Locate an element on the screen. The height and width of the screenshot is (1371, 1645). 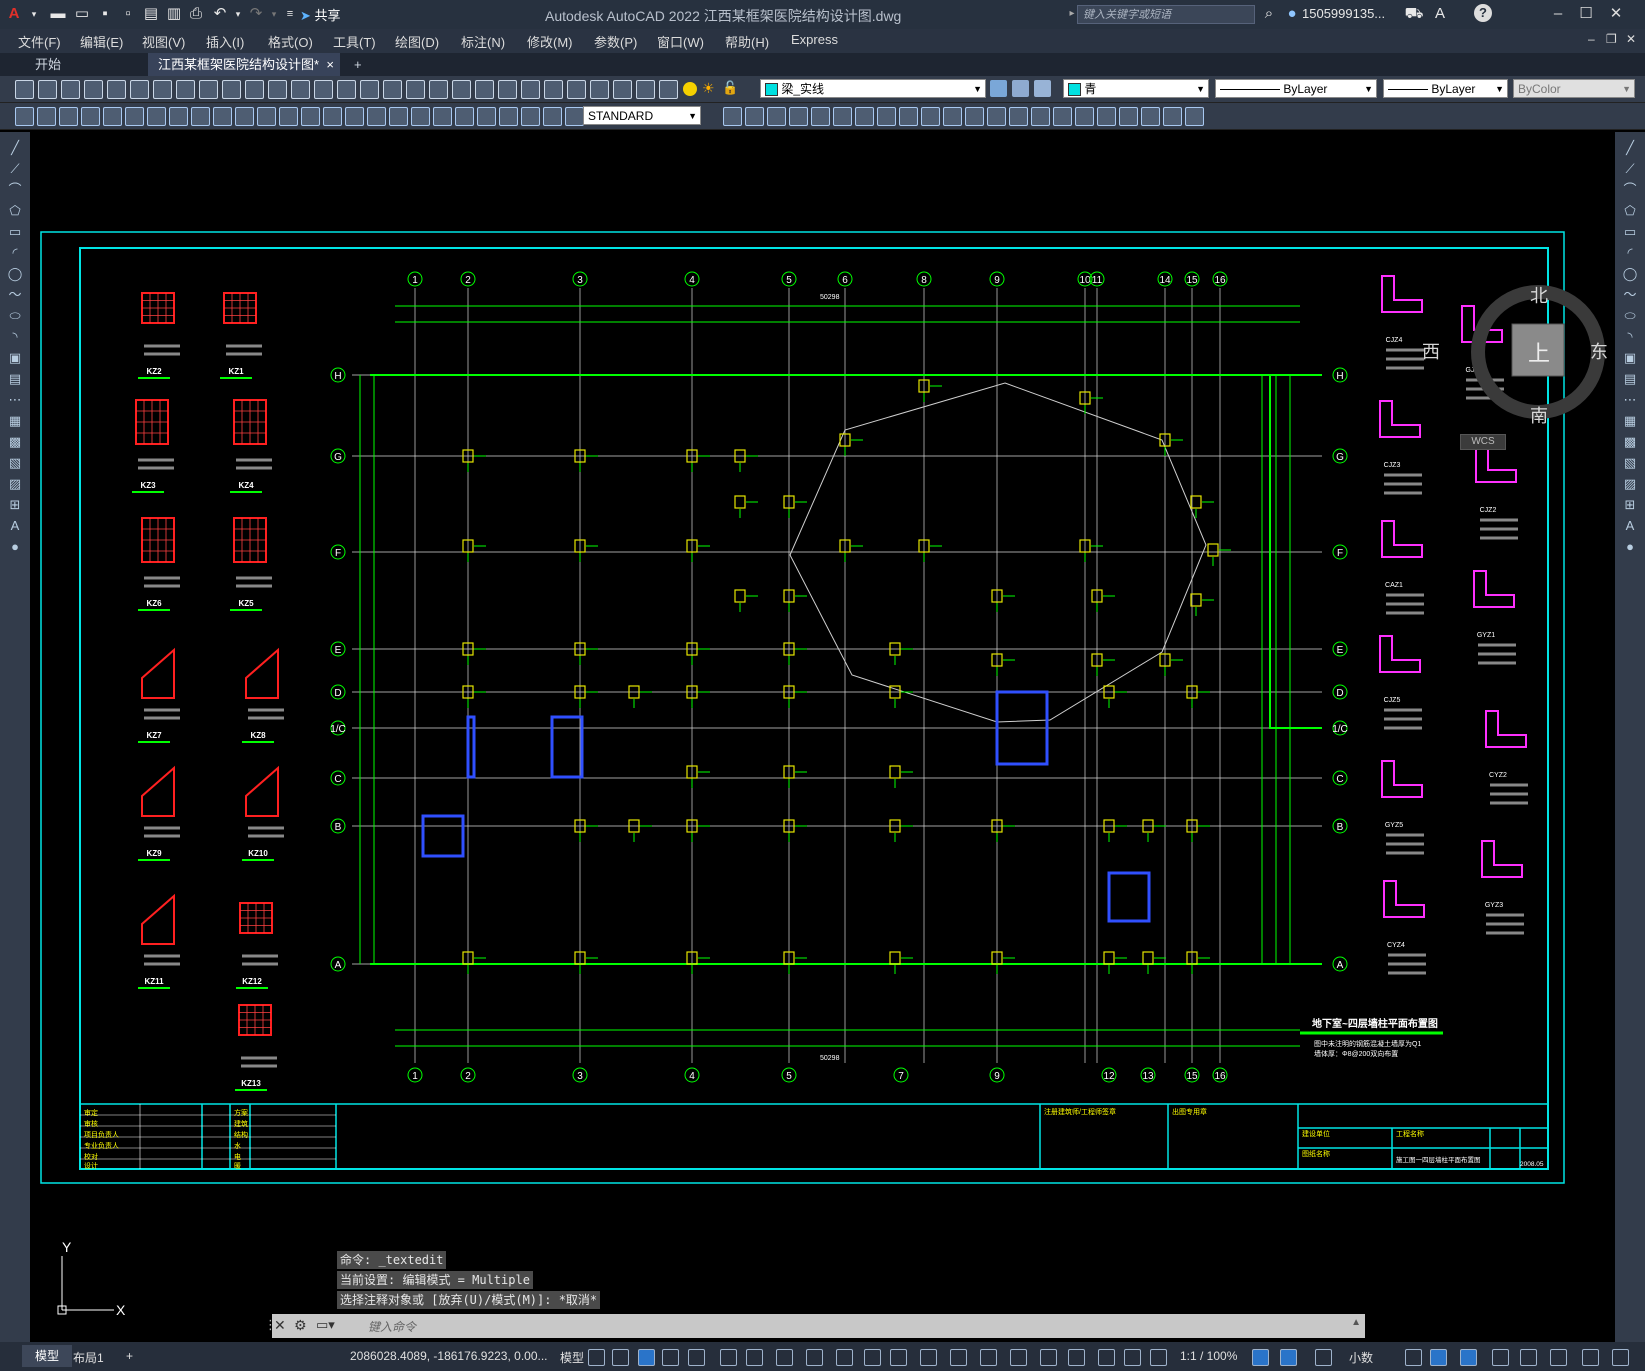
model-space-toggle: 模型 is located at coordinates (572, 1357).